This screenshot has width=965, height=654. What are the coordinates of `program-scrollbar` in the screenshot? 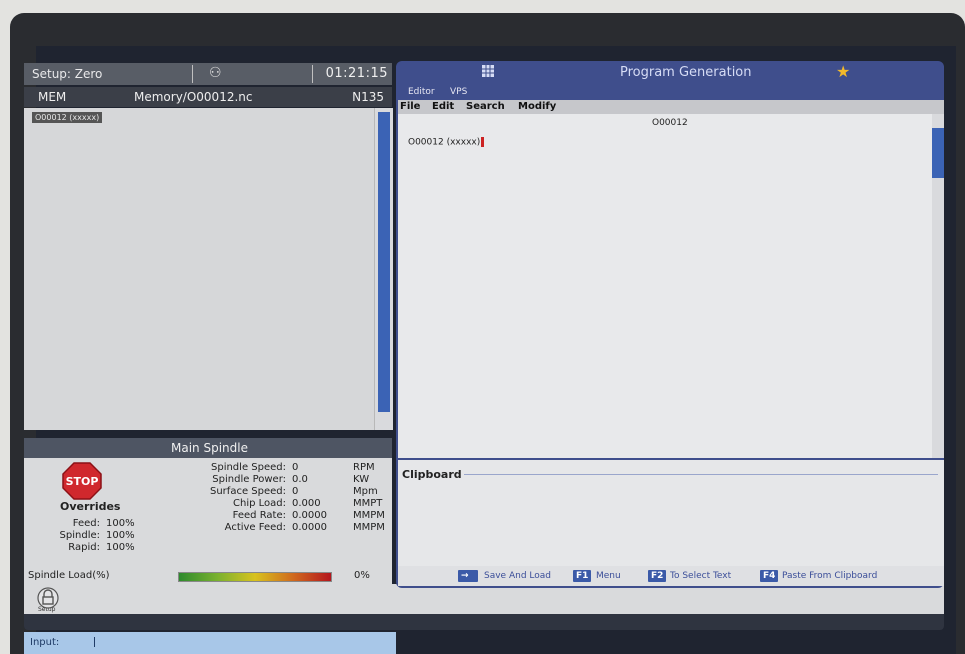 It's located at (383, 269).